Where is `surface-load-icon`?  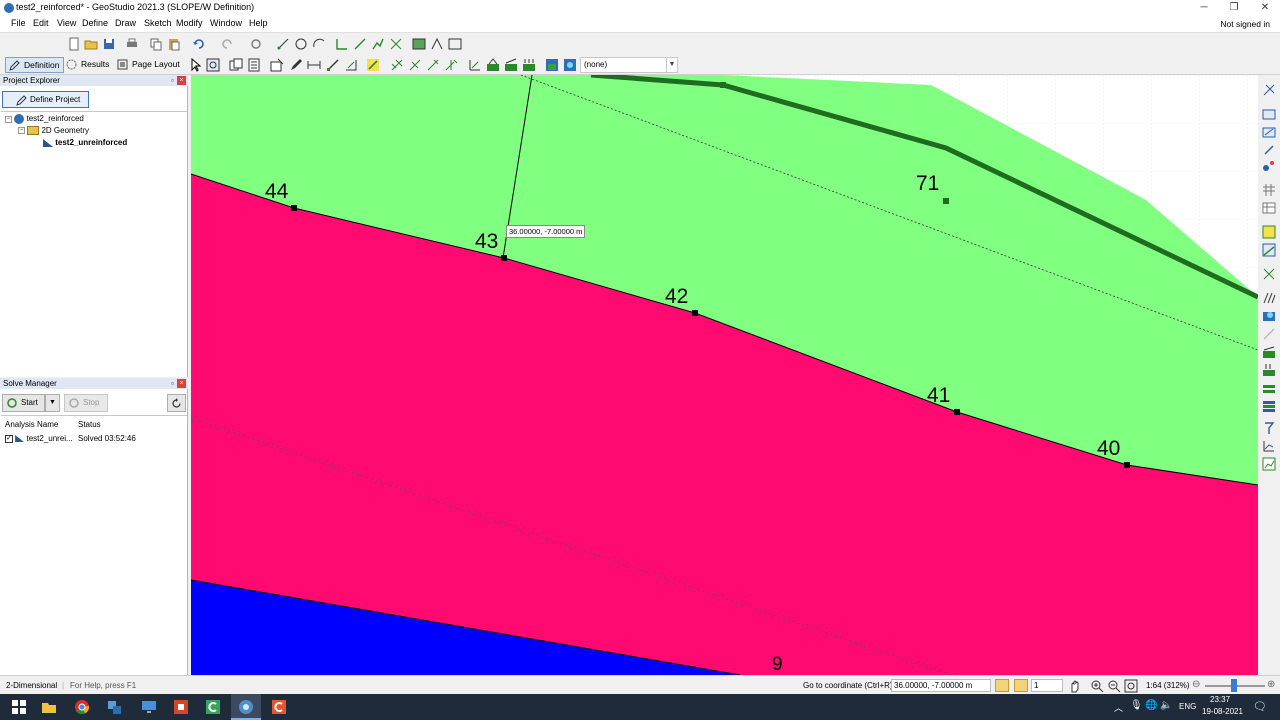 surface-load-icon is located at coordinates (529, 65).